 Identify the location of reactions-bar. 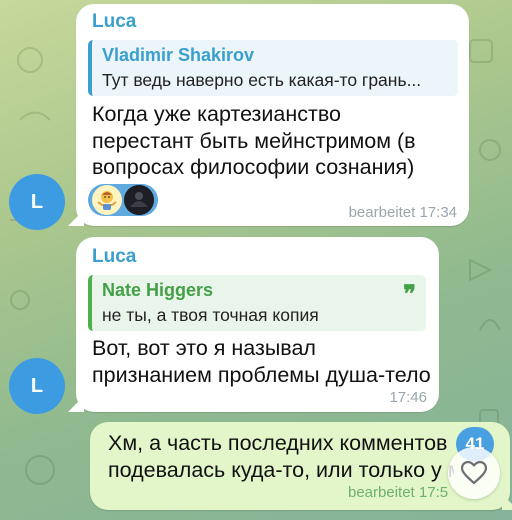
(123, 200).